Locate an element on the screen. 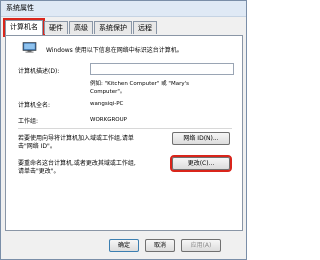  tab-strip: 计算机名 硬件 高级 系统保护 远程 is located at coordinates (123, 27).